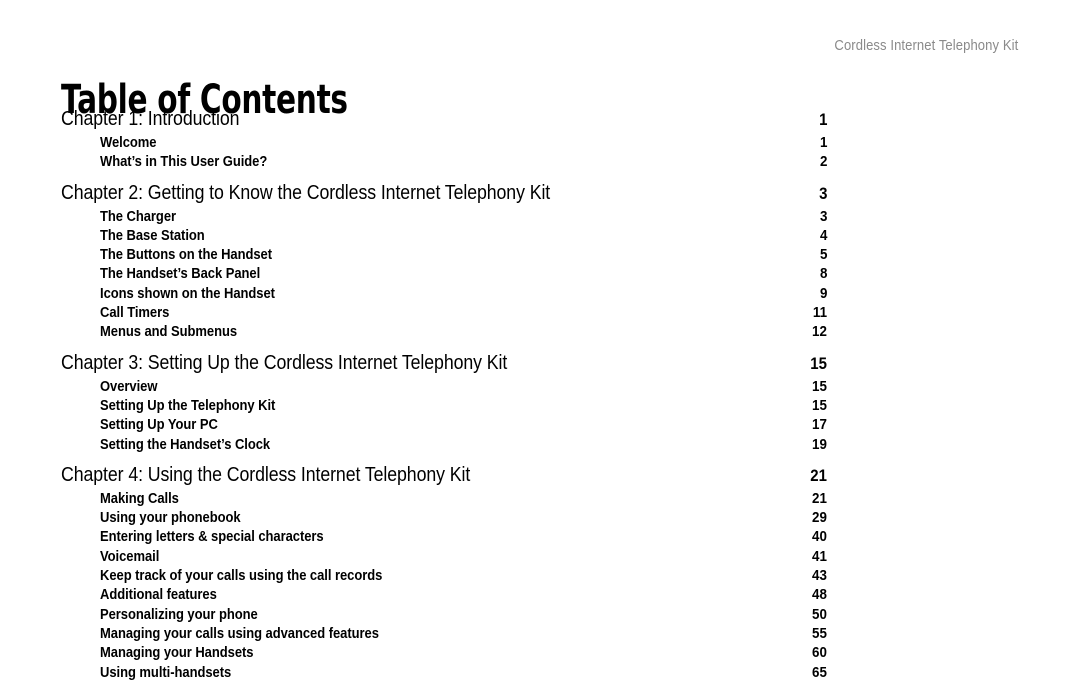  What do you see at coordinates (823, 293) in the screenshot?
I see `toc-page-number: 9` at bounding box center [823, 293].